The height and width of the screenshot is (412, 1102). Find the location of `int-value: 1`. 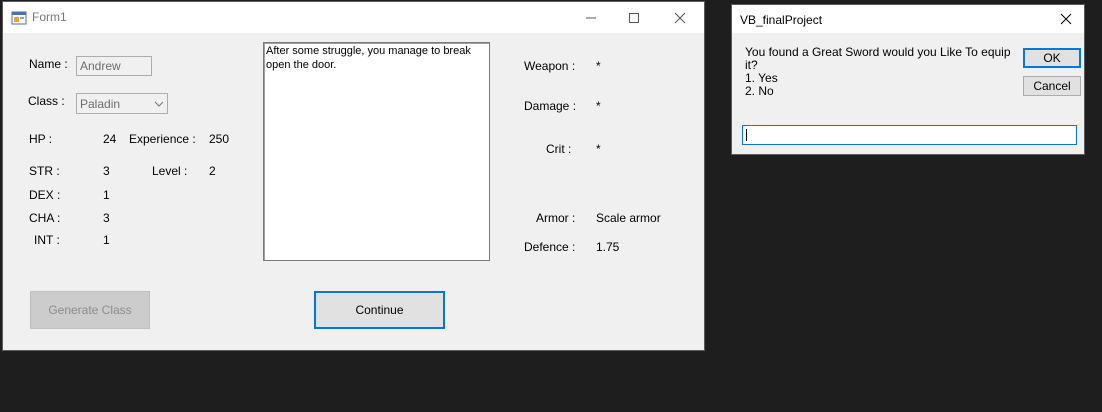

int-value: 1 is located at coordinates (106, 240).